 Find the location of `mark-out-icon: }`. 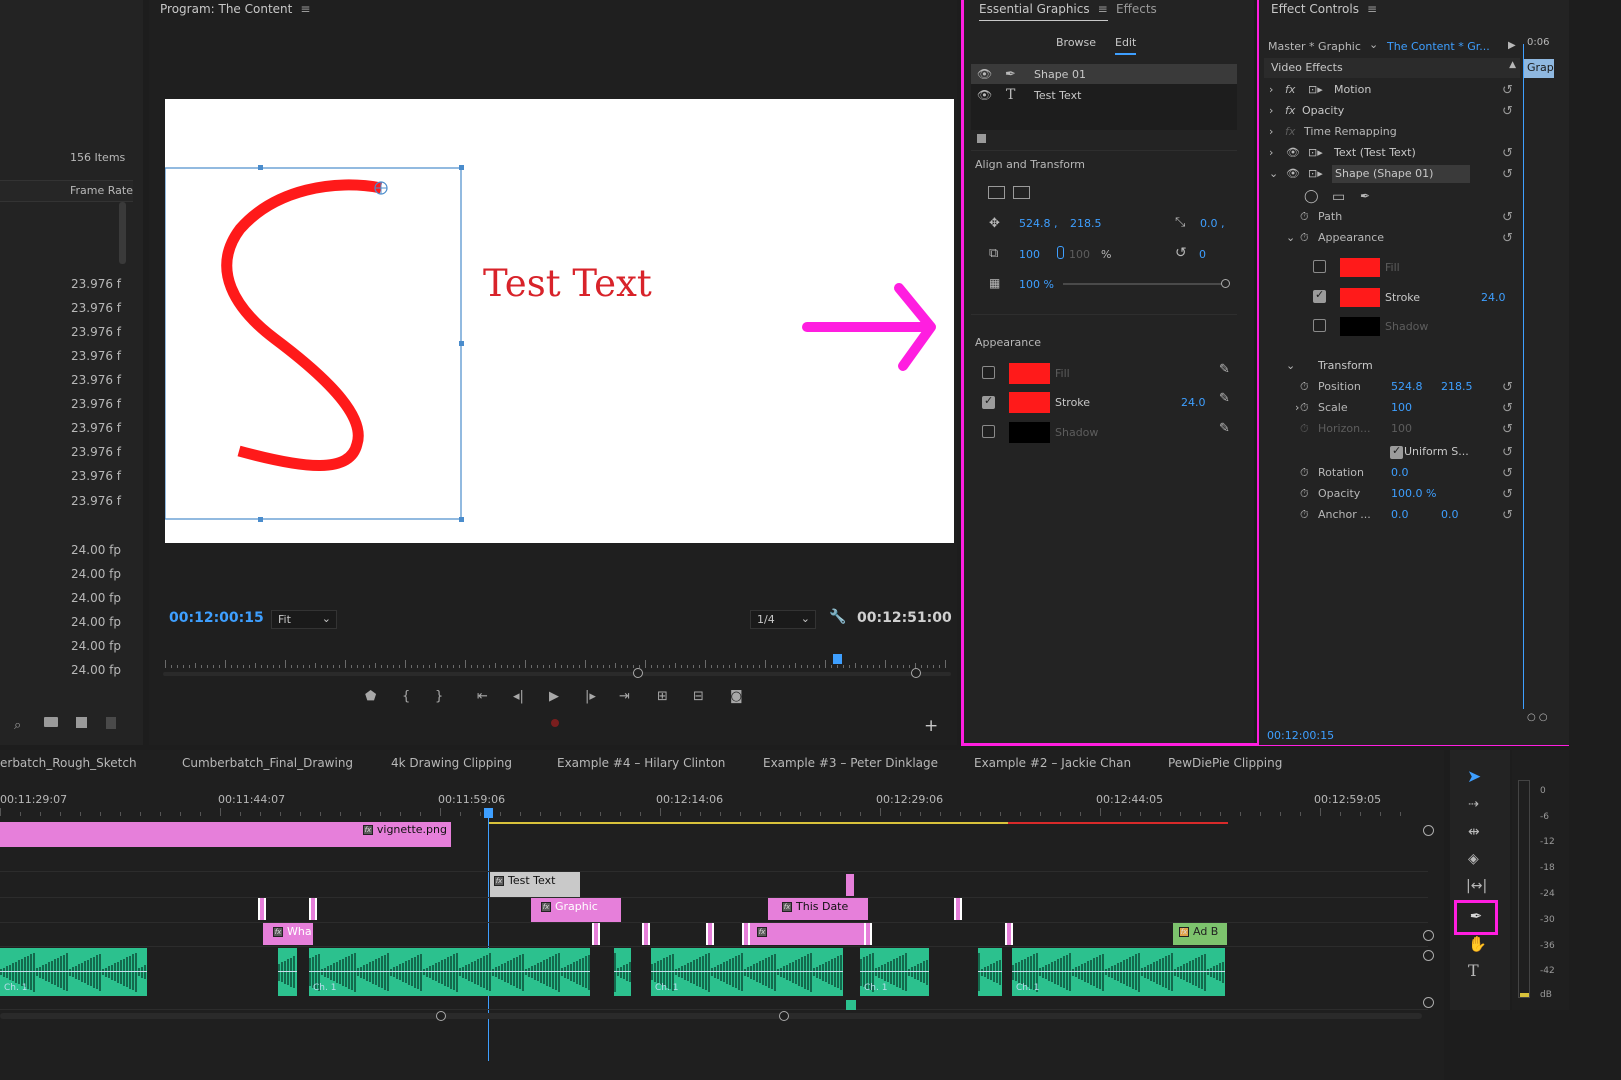

mark-out-icon: } is located at coordinates (439, 696).